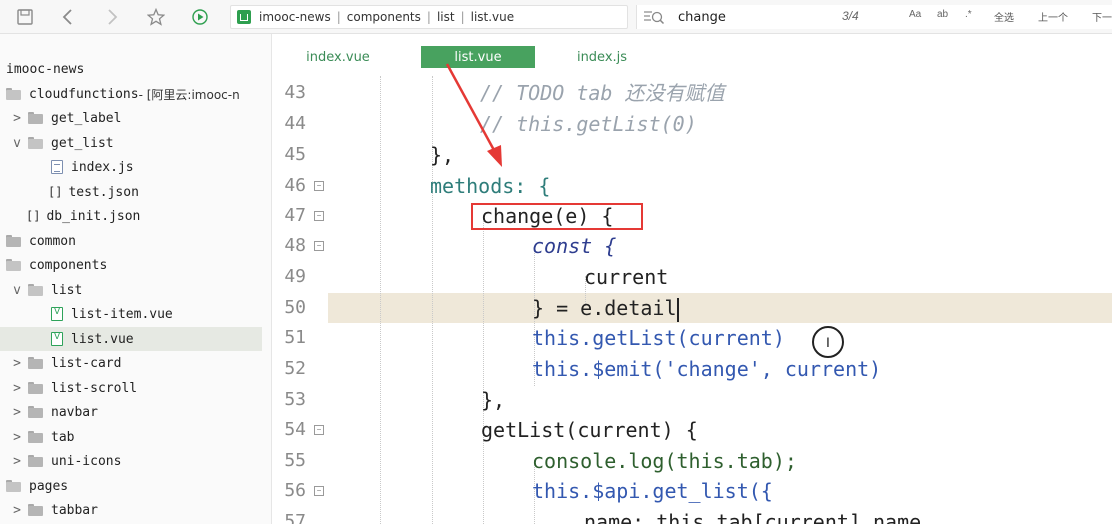 The height and width of the screenshot is (524, 1112). I want to click on gutter-row: 54−, so click(302, 430).